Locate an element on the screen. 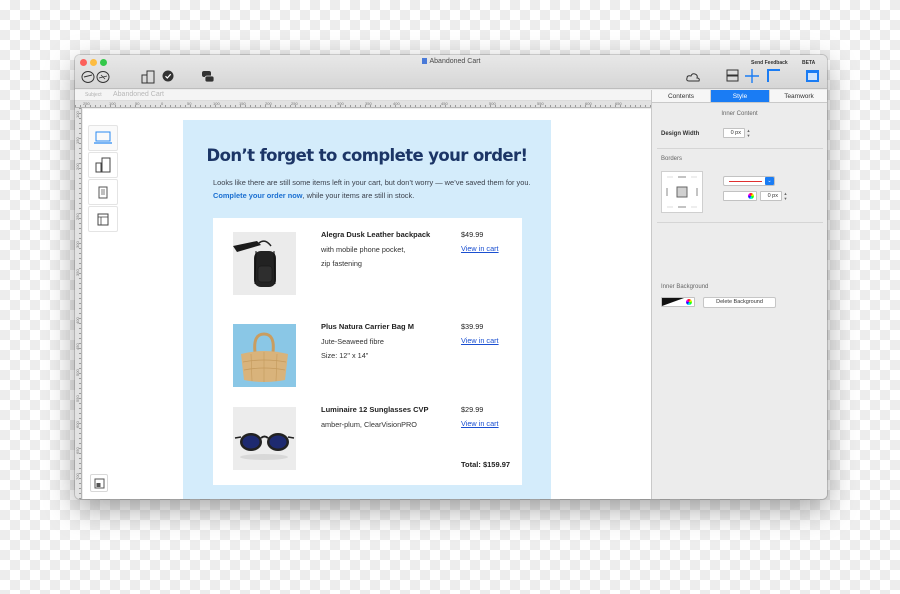 Image resolution: width=900 pixels, height=594 pixels. design-width-label: Design Width is located at coordinates (680, 134).